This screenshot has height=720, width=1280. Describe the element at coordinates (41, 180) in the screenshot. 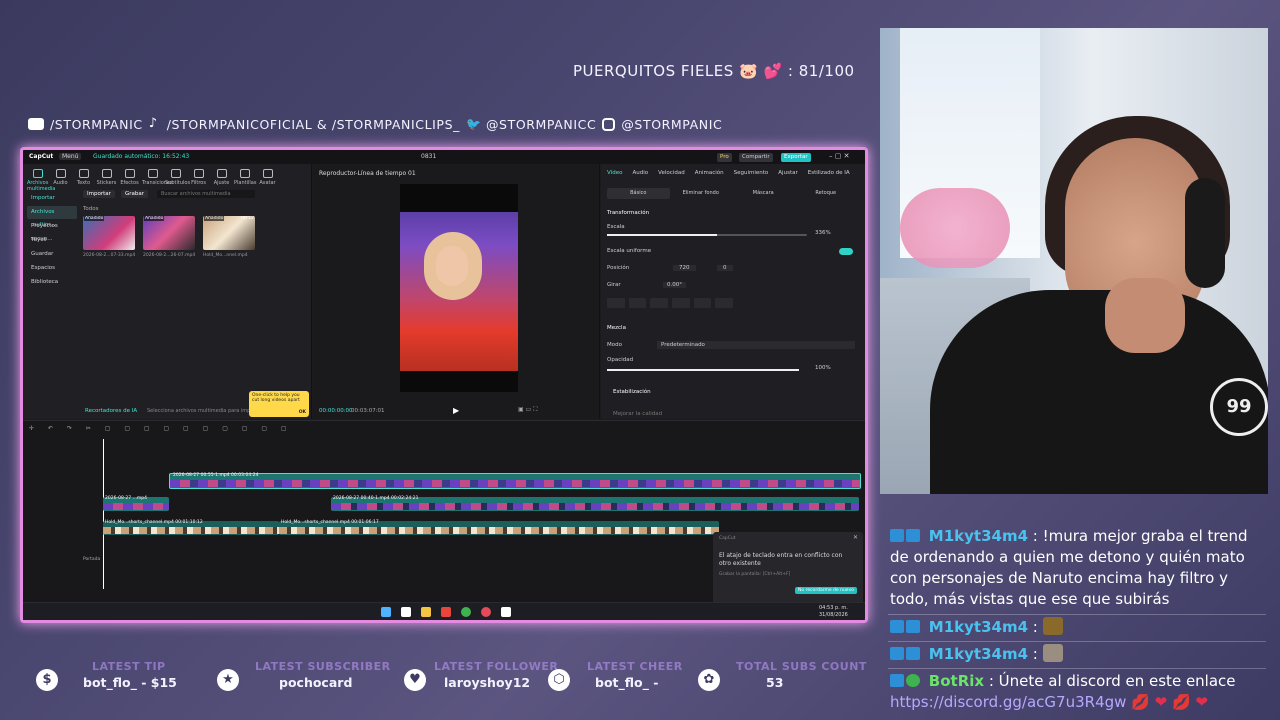

I see `tool-media: Archivos multimedia` at that location.